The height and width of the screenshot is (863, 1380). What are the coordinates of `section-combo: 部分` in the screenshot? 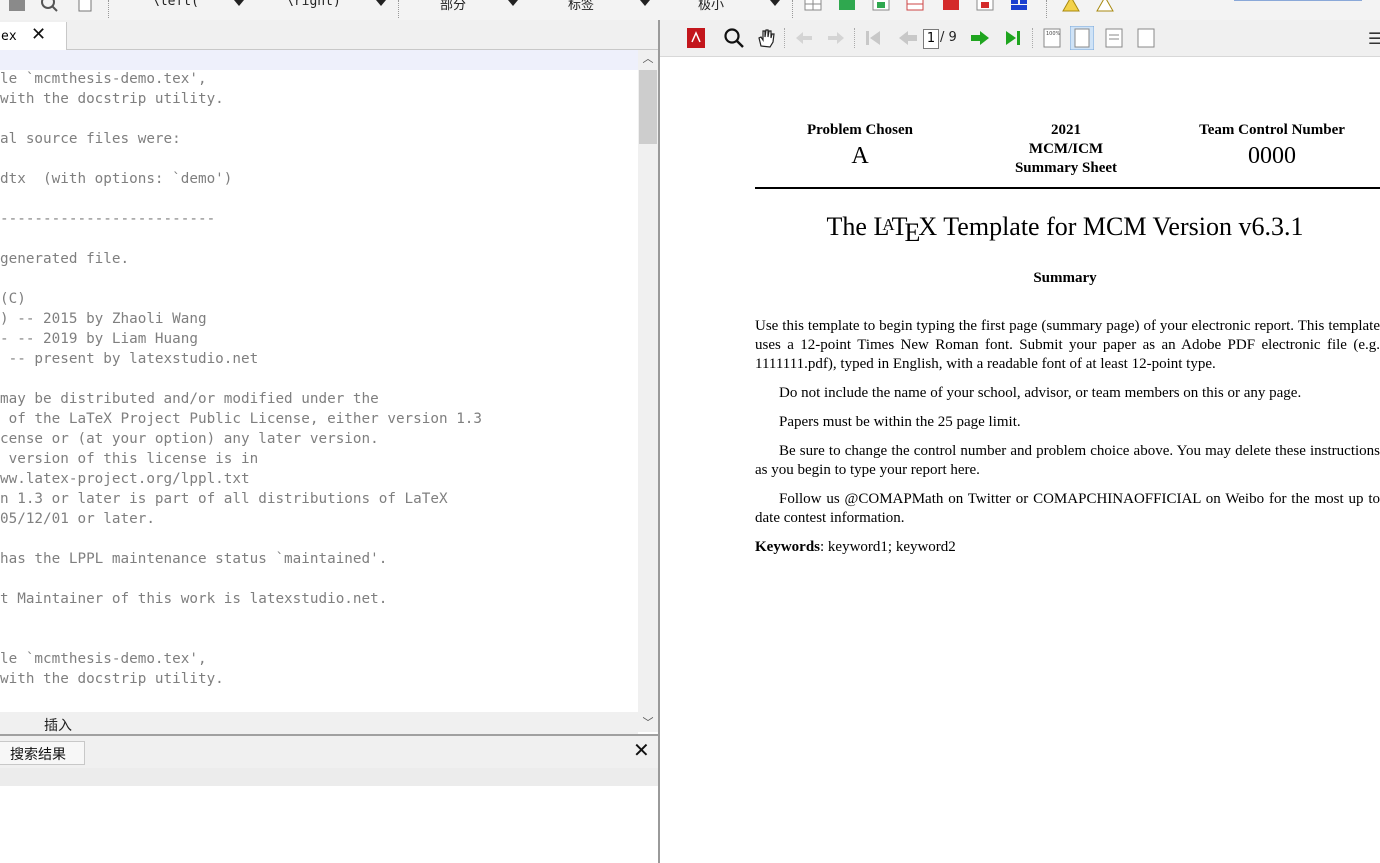 It's located at (465, 7).